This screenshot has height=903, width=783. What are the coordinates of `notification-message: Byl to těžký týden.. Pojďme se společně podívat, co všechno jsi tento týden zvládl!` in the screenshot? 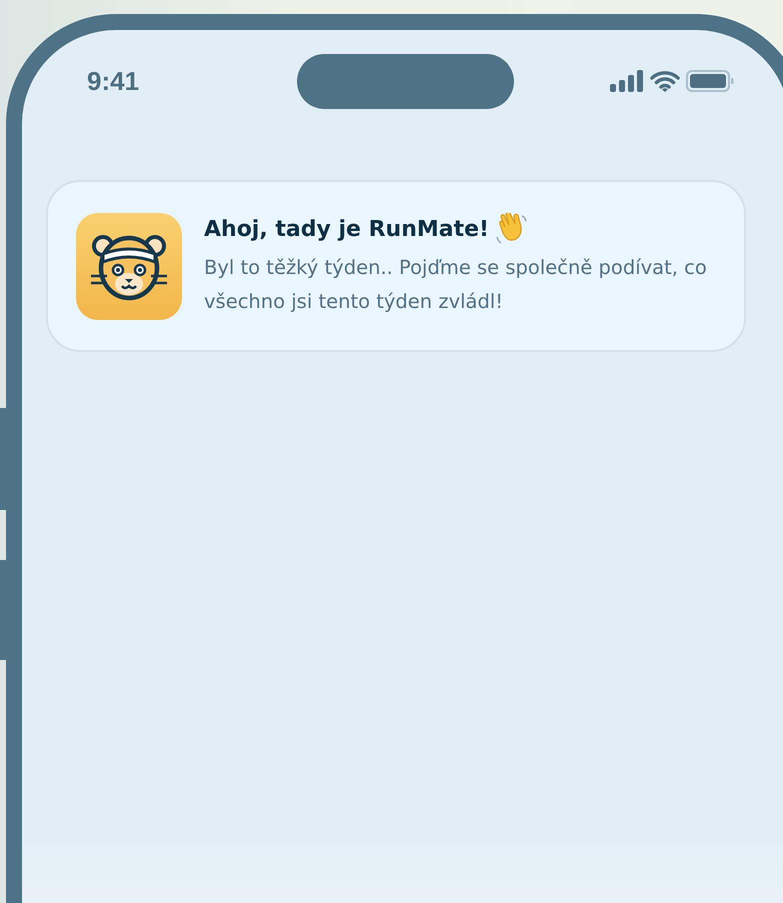 It's located at (456, 285).